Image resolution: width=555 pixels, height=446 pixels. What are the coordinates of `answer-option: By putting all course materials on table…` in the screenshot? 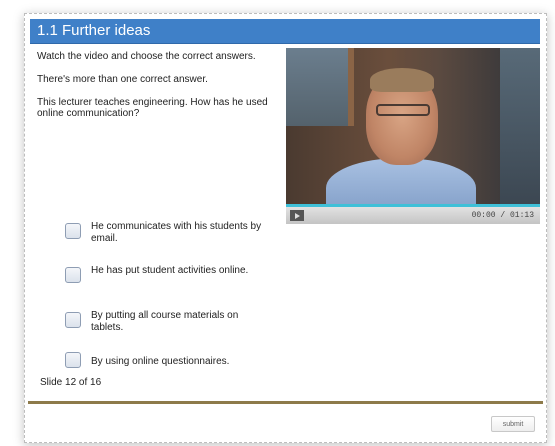 It's located at (175, 322).